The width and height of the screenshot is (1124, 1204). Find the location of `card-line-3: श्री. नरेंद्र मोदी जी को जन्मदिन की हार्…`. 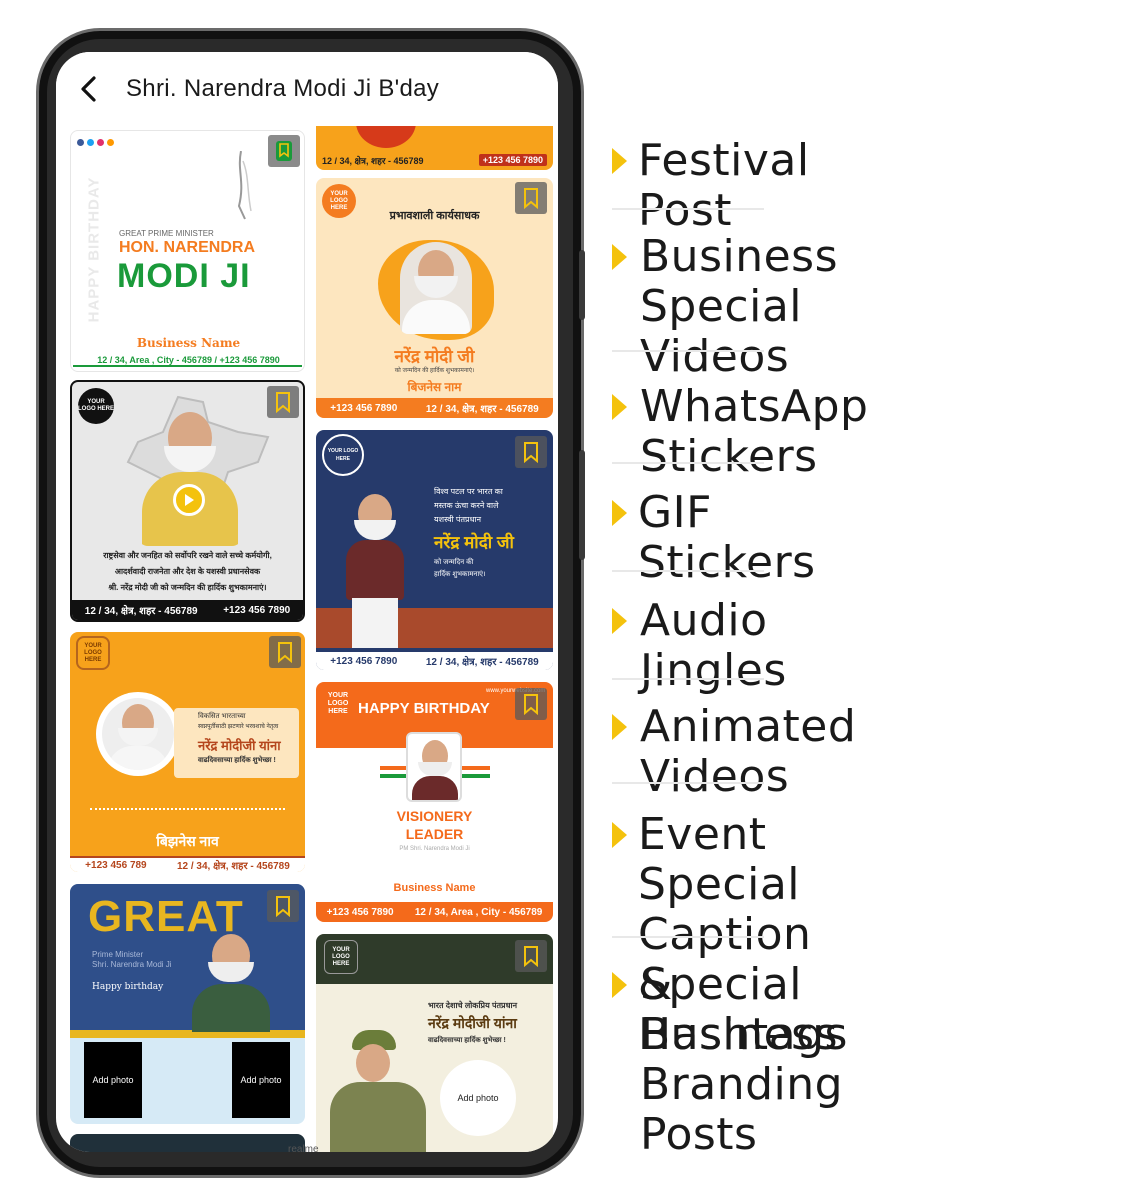

card-line-3: श्री. नरेंद्र मोदी जी को जन्मदिन की हार्… is located at coordinates (187, 587).